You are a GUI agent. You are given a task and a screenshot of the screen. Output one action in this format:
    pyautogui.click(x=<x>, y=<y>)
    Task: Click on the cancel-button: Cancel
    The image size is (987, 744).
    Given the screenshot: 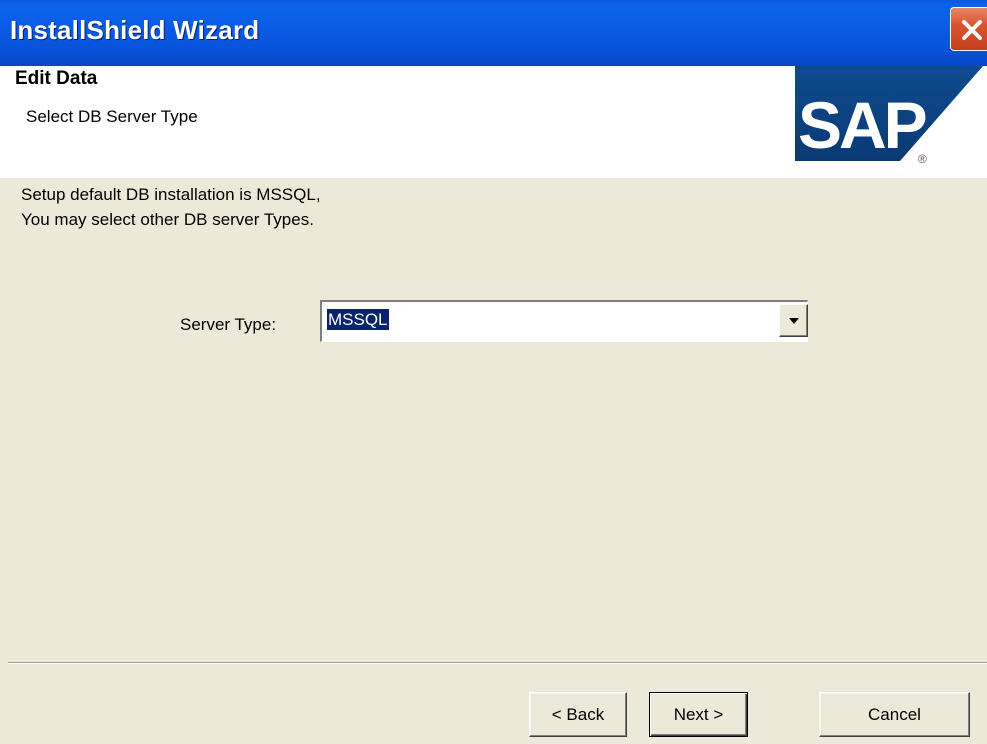 What is the action you would take?
    pyautogui.click(x=894, y=714)
    